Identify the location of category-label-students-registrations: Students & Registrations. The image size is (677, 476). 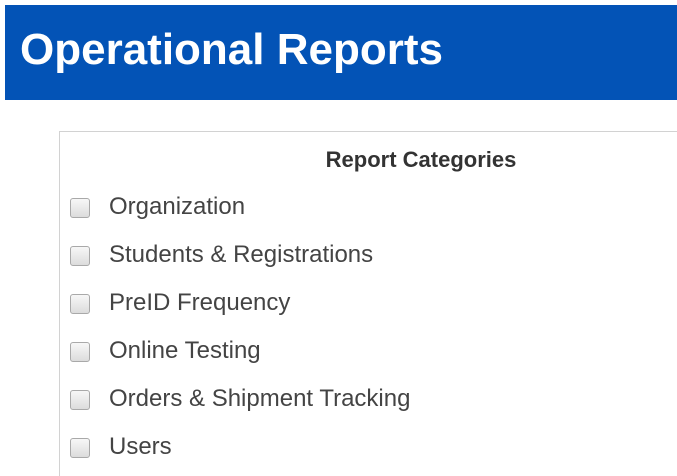
(241, 255).